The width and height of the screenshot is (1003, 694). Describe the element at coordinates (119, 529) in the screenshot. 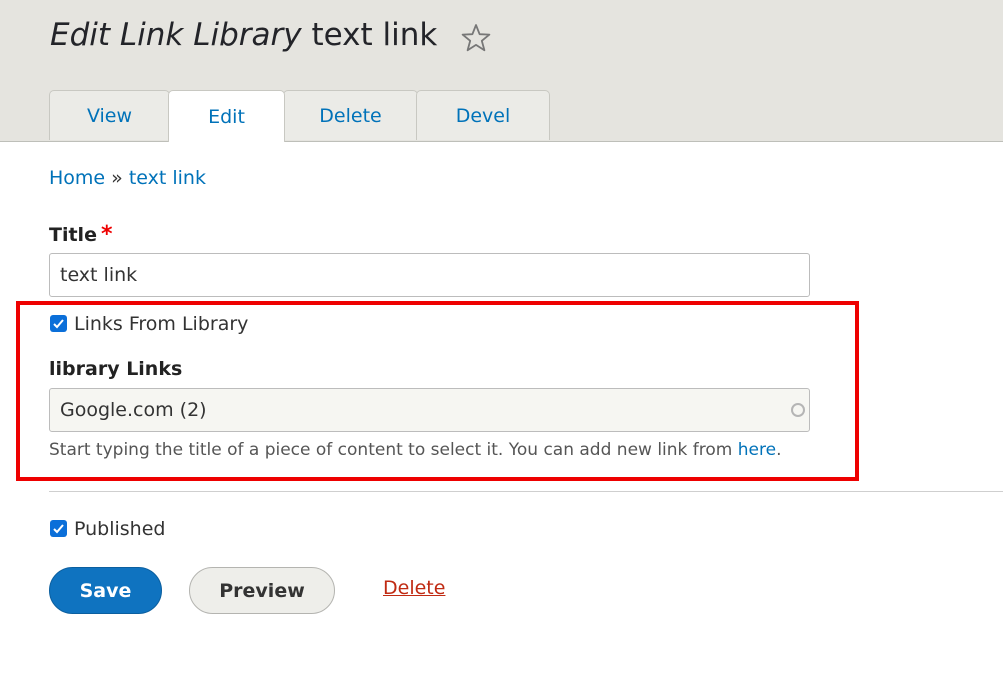

I see `published-label: Published` at that location.